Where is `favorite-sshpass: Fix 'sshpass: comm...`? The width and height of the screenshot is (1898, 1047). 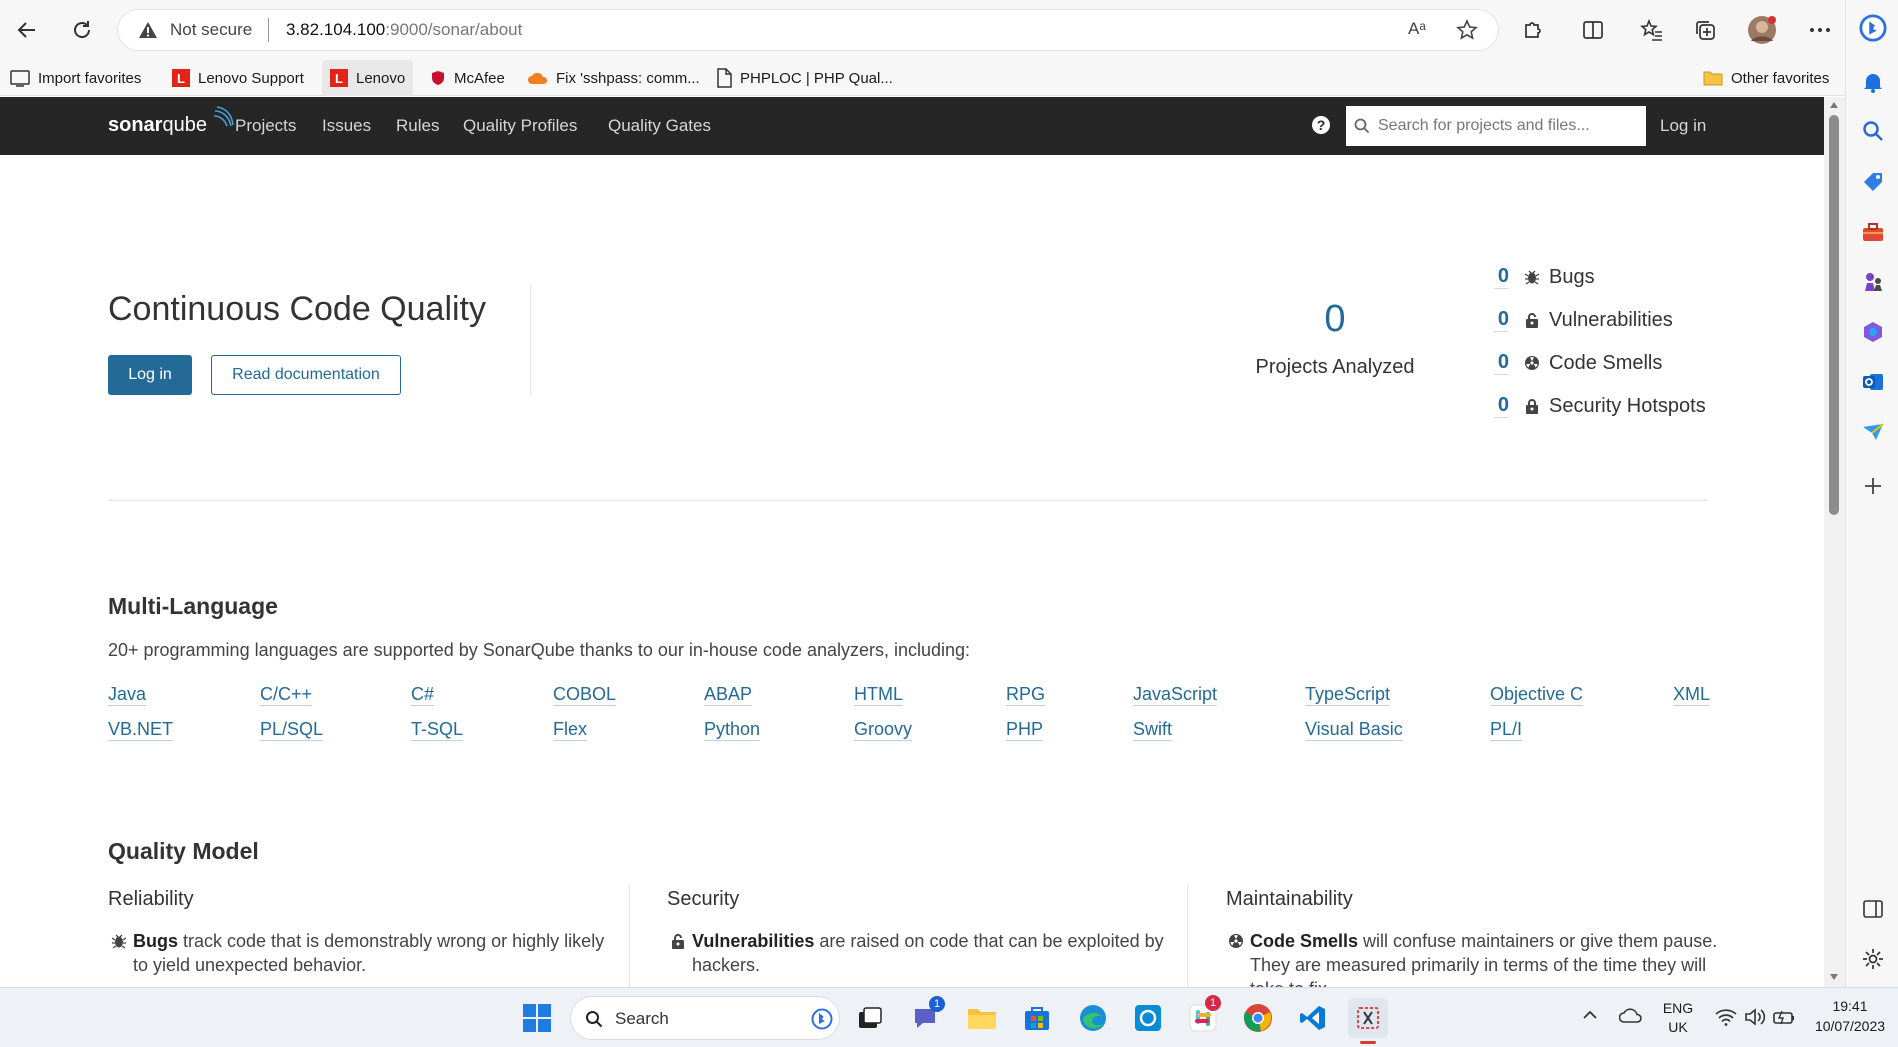
favorite-sshpass: Fix 'sshpass: comm... is located at coordinates (614, 78).